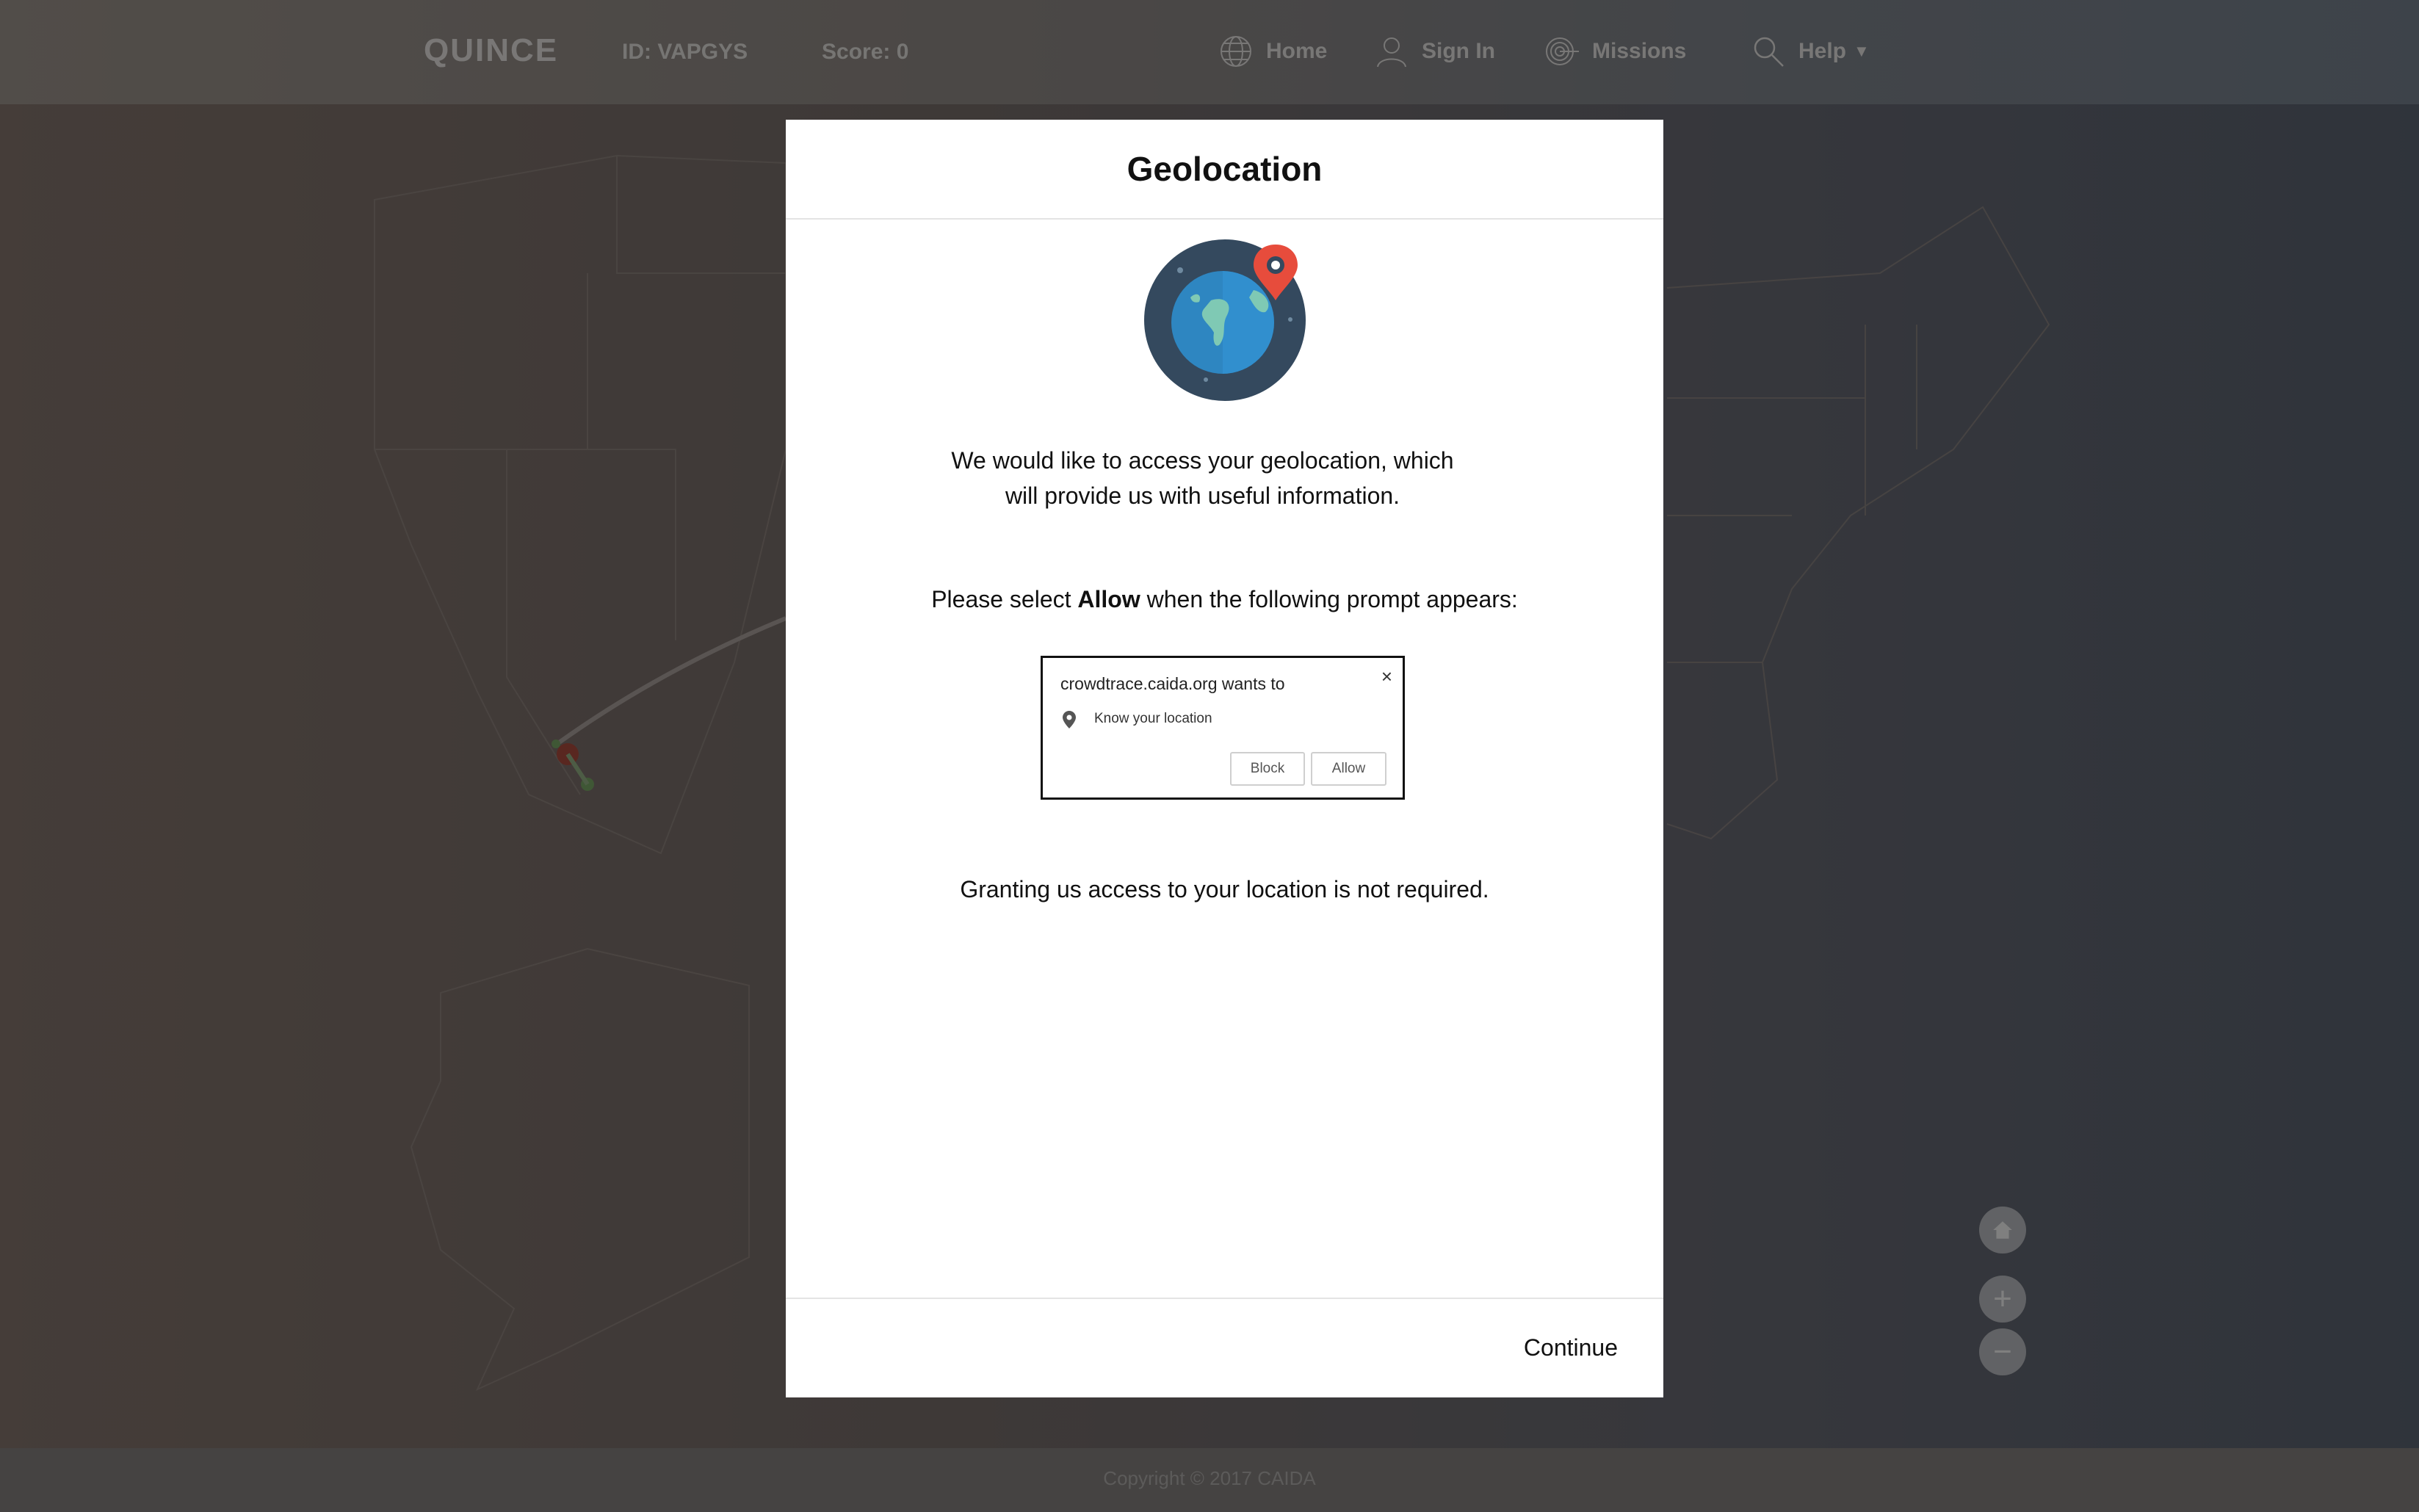 Image resolution: width=2419 pixels, height=1512 pixels. I want to click on instruction-allow-emphasis: Allow, so click(1108, 599).